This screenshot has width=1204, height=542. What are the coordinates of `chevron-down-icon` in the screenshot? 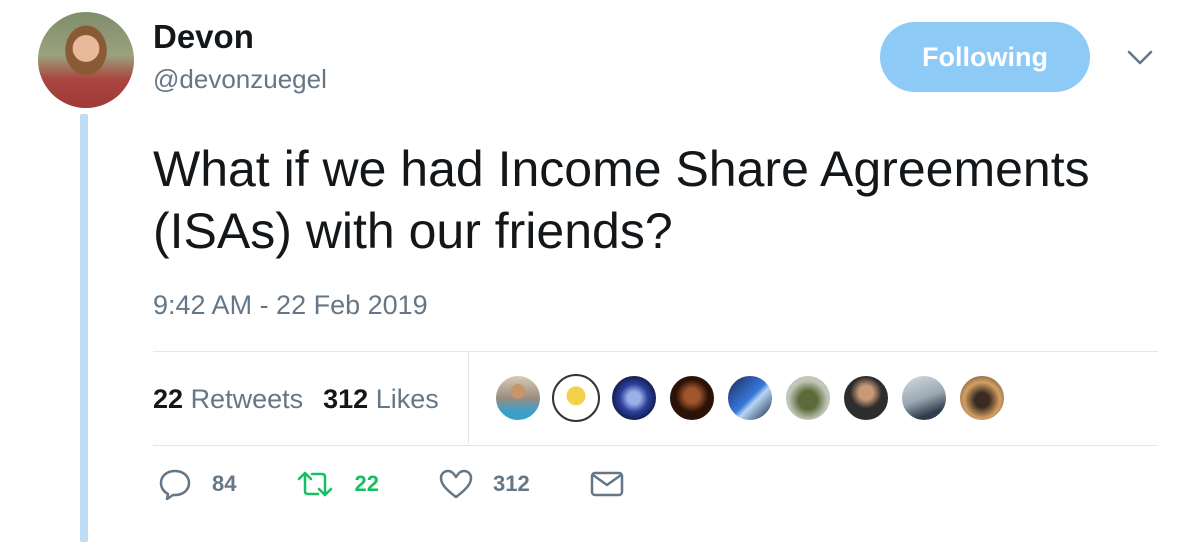 It's located at (1140, 58).